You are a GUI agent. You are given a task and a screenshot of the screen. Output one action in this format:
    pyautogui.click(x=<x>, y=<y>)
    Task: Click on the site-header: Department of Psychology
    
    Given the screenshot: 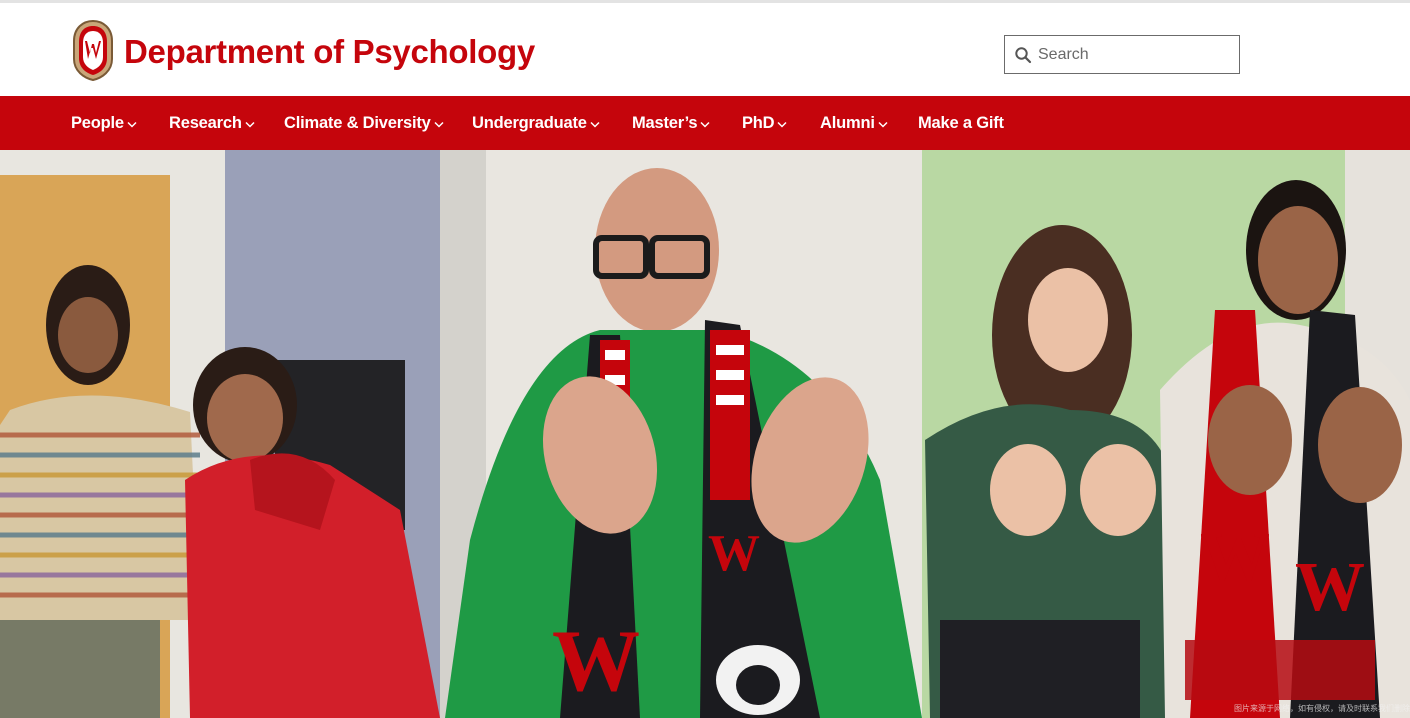 What is the action you would take?
    pyautogui.click(x=705, y=49)
    